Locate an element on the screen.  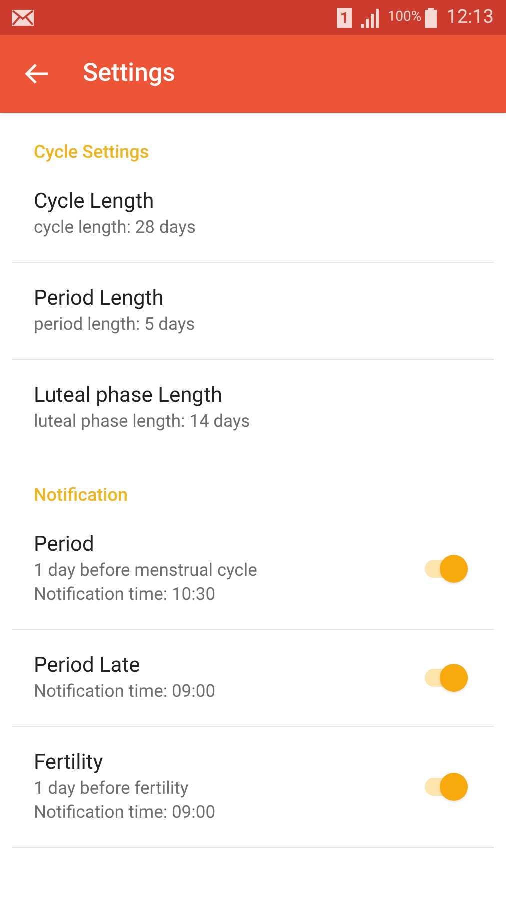
back-arrow-icon is located at coordinates (37, 74).